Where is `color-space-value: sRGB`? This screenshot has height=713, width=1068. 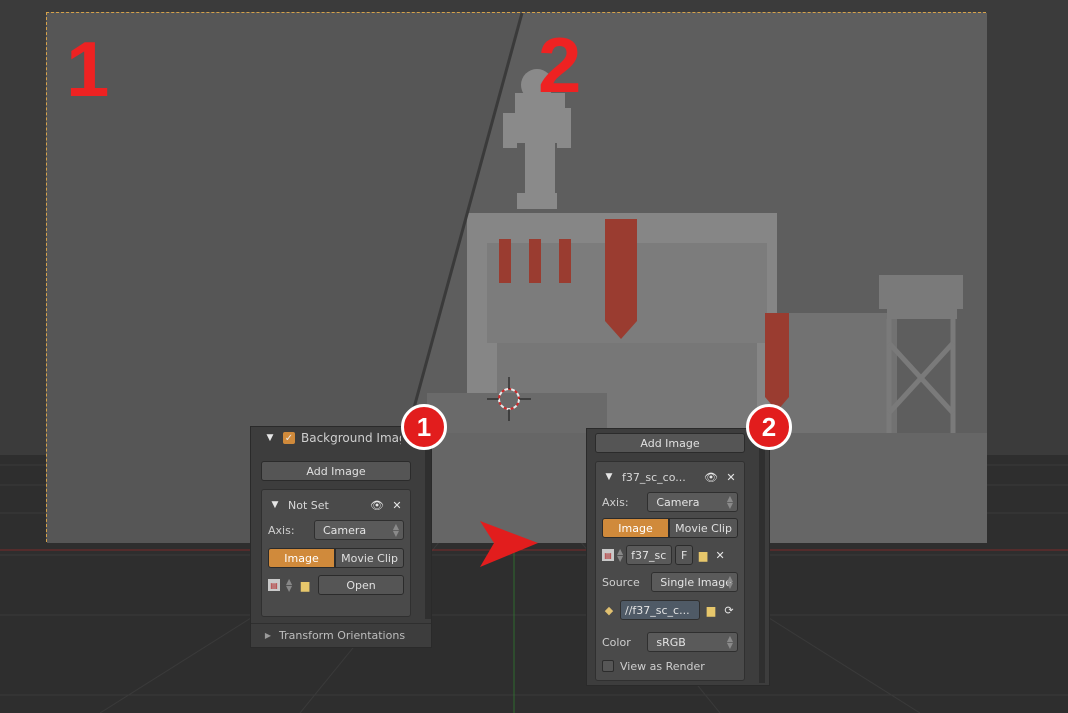
color-space-value: sRGB is located at coordinates (671, 642).